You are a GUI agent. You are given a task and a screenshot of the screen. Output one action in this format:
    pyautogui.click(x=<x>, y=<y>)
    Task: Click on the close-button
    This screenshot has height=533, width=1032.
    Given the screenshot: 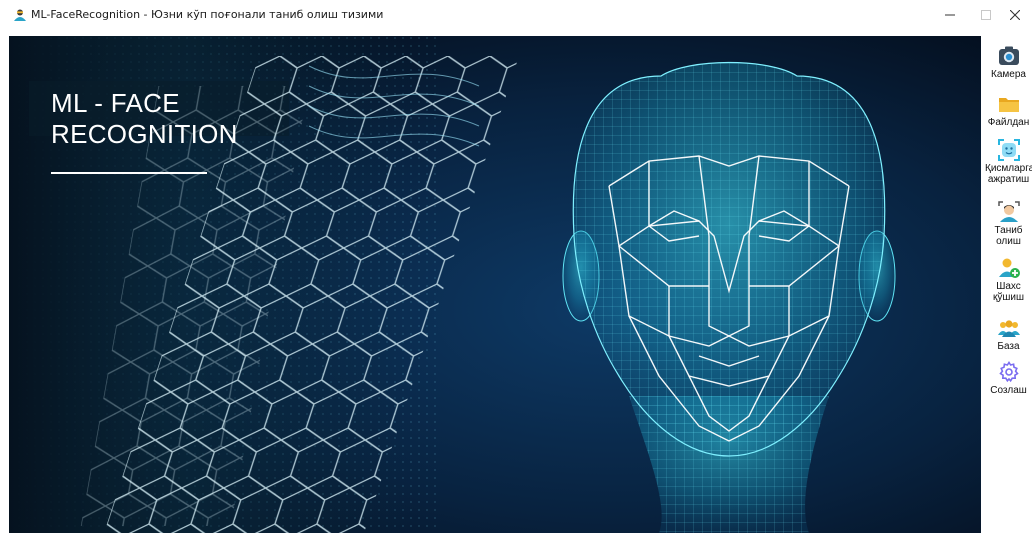 What is the action you would take?
    pyautogui.click(x=1015, y=15)
    